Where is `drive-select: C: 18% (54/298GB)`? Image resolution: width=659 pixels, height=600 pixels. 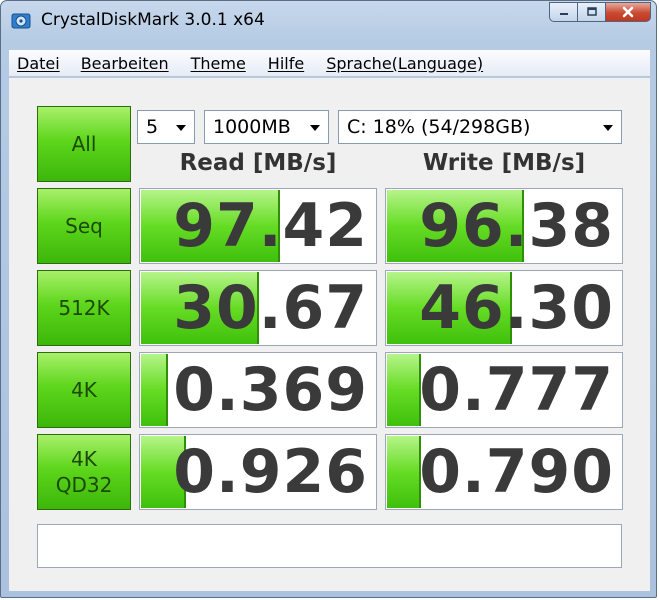
drive-select: C: 18% (54/298GB) is located at coordinates (480, 127).